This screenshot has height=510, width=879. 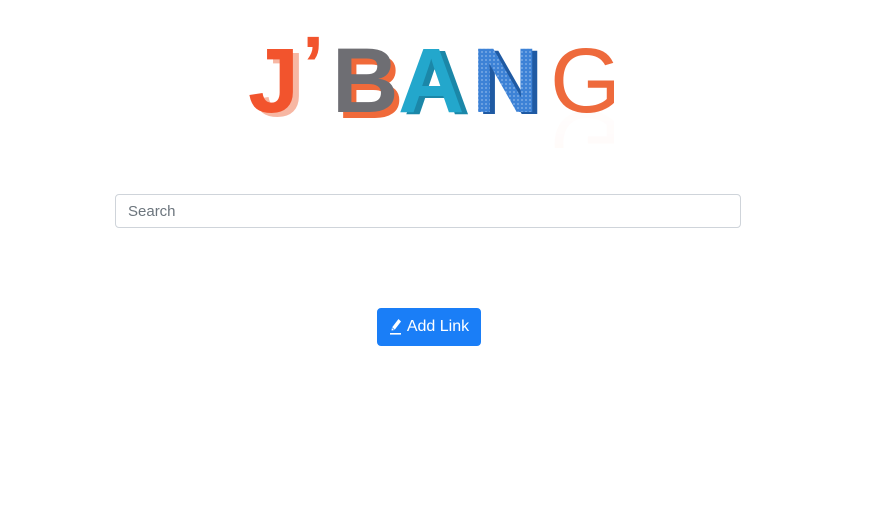 I want to click on add-link-button: Add Link, so click(x=429, y=327).